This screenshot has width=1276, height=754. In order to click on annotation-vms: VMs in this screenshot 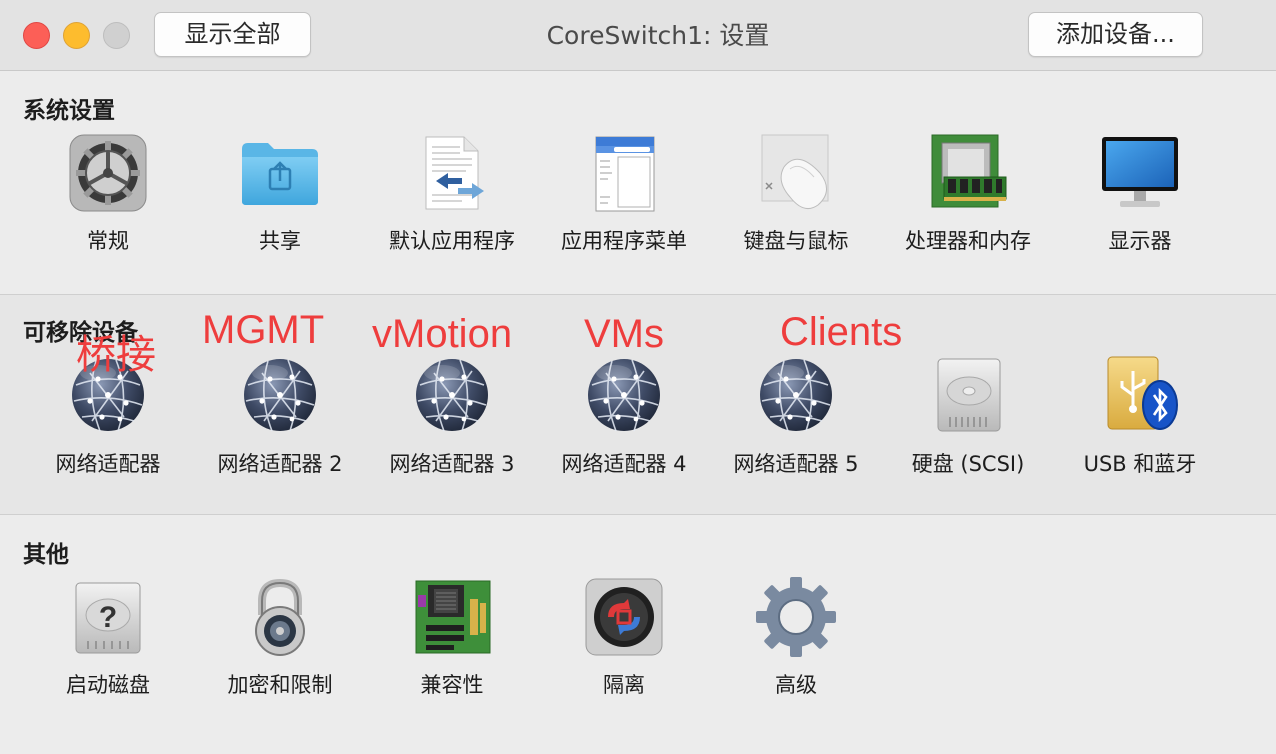, I will do `click(624, 334)`.